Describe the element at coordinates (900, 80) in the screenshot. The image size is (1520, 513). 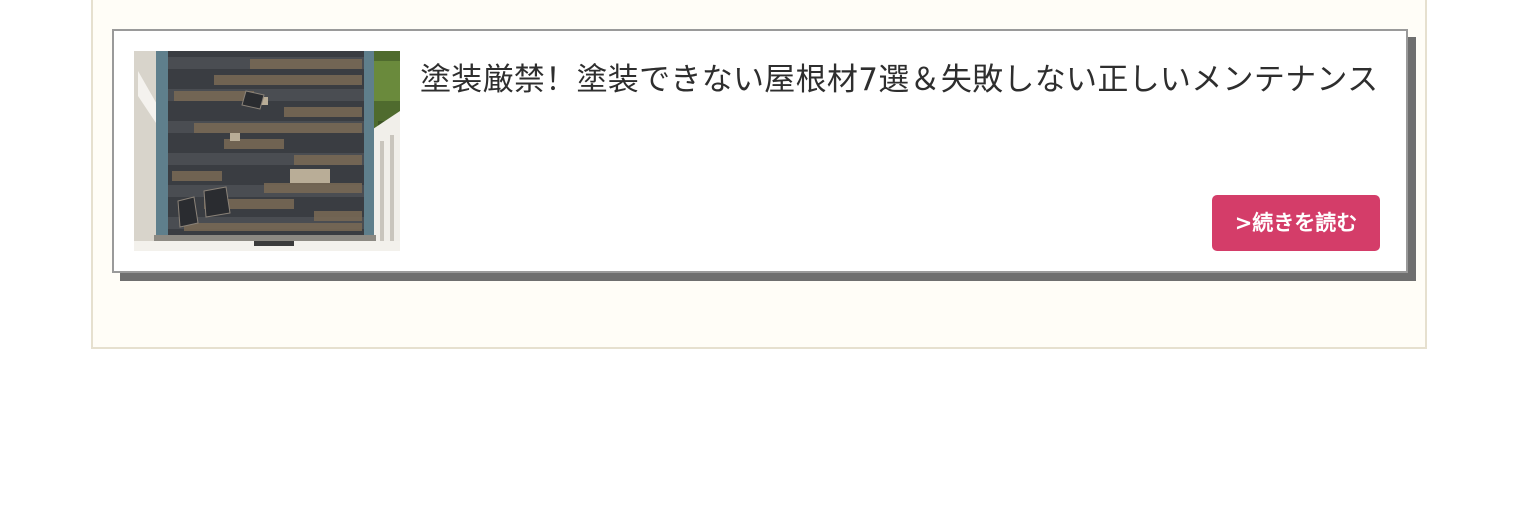
I see `article-title: 塗装厳禁！塗装できない屋根材7選＆失敗しない正しいメンテナンス` at that location.